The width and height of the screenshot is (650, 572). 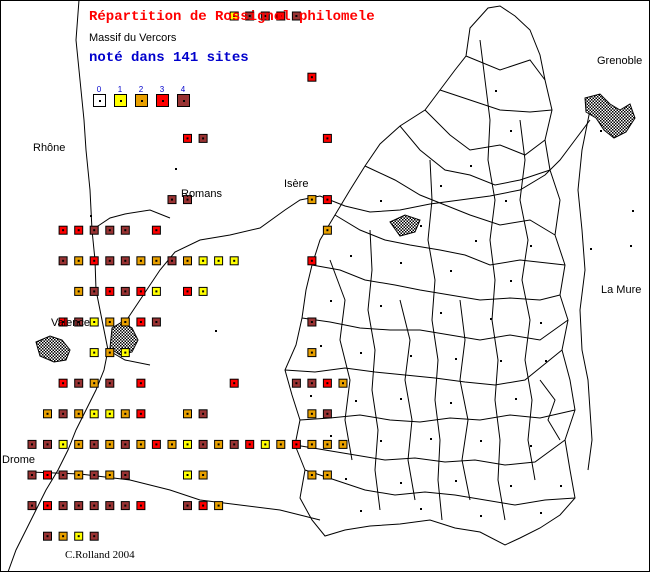 I want to click on vercors-town-area, so click(x=405, y=225).